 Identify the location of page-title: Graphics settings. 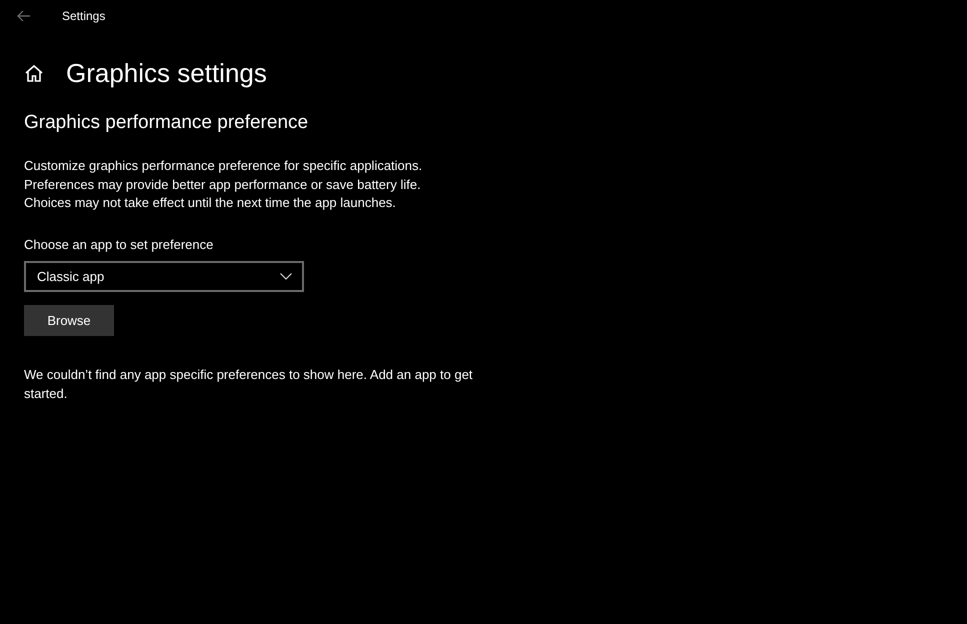
(166, 73).